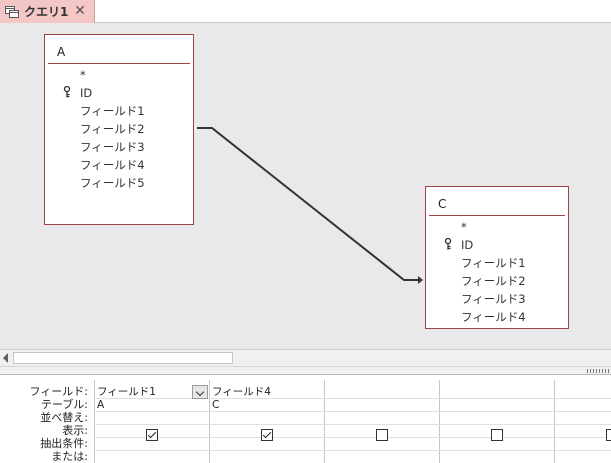 The height and width of the screenshot is (463, 611). I want to click on table-list-c: C * ID フィールド1 フィールド2 フィールド3 フィールド4, so click(497, 257).